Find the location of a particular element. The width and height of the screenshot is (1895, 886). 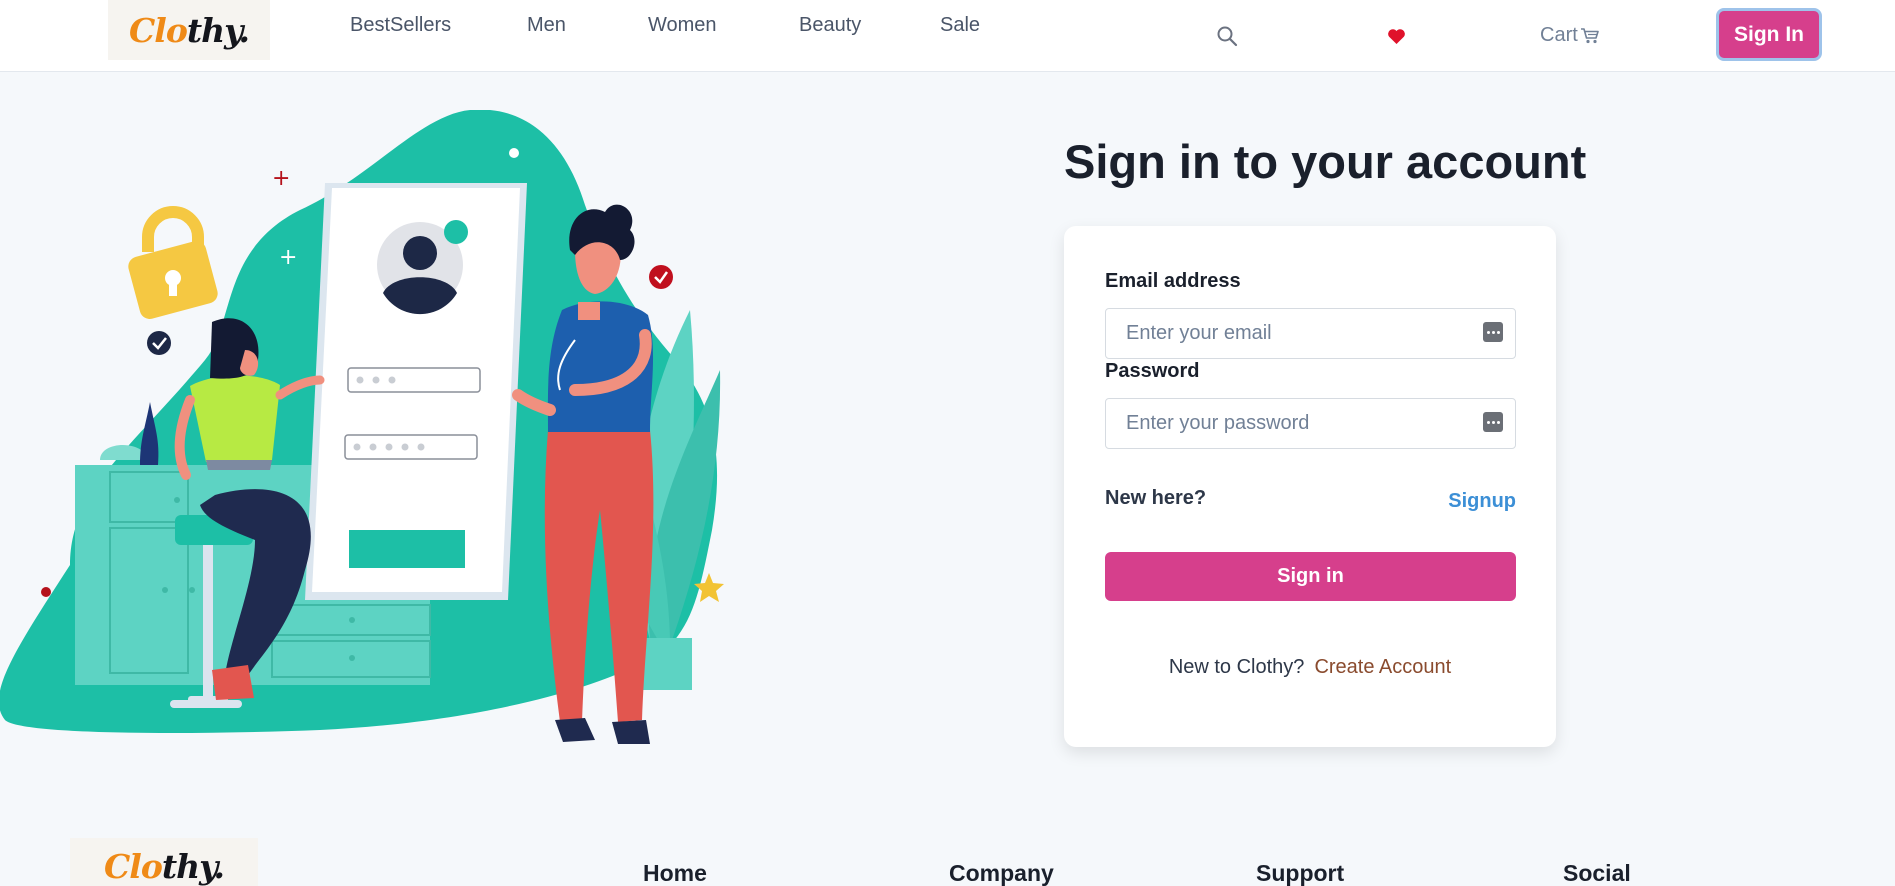

password-field is located at coordinates (1310, 423).